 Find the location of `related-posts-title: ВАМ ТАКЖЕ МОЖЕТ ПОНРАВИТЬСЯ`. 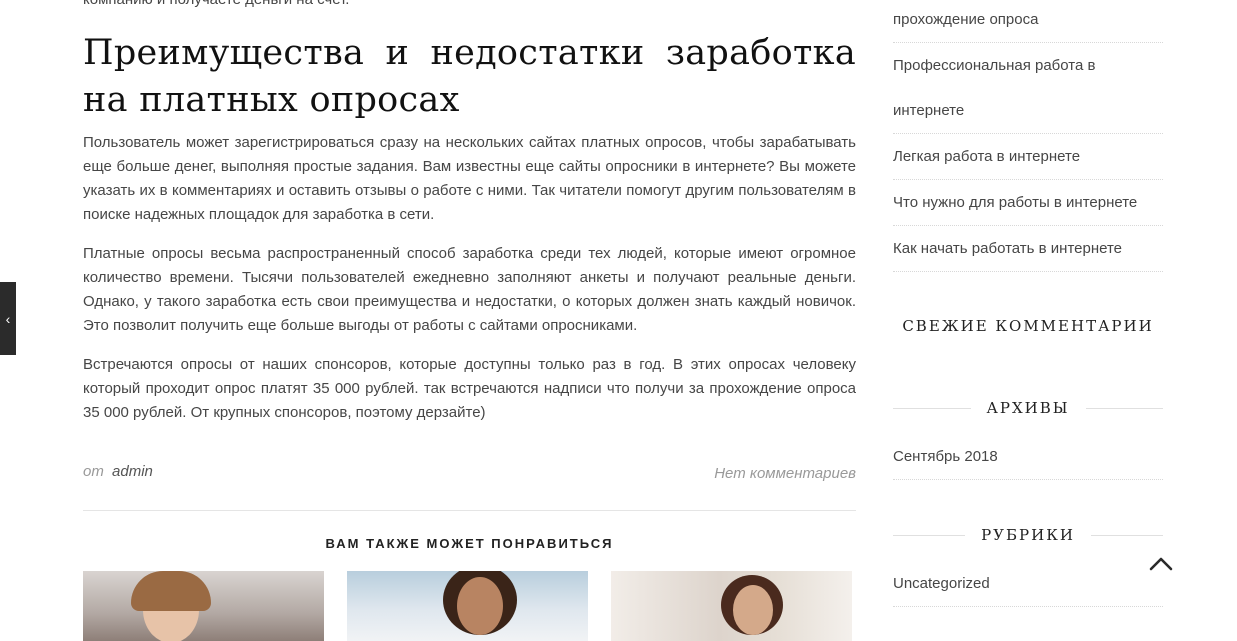

related-posts-title: ВАМ ТАКЖЕ МОЖЕТ ПОНРАВИТЬСЯ is located at coordinates (469, 543).